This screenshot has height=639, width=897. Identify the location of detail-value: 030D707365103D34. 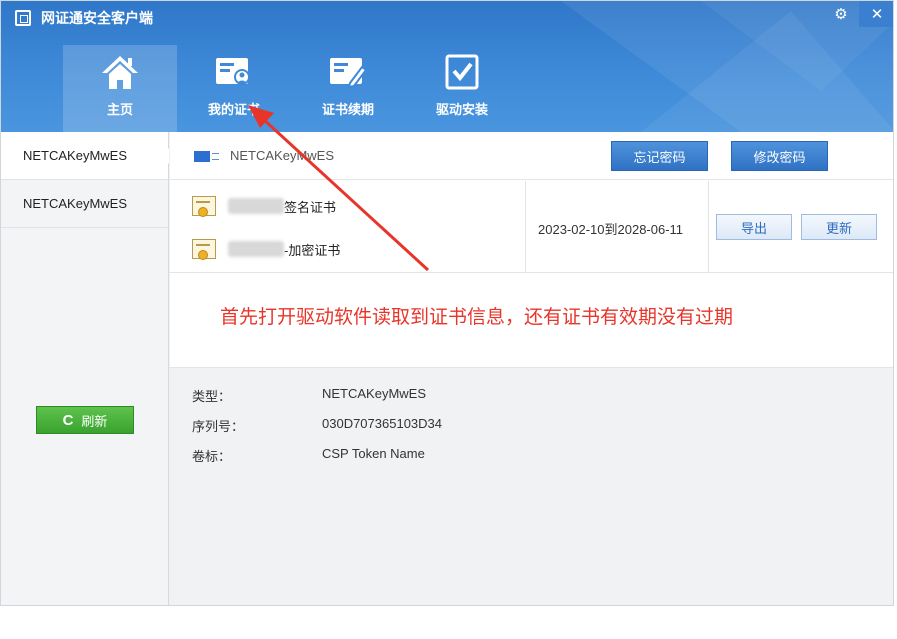
(382, 423).